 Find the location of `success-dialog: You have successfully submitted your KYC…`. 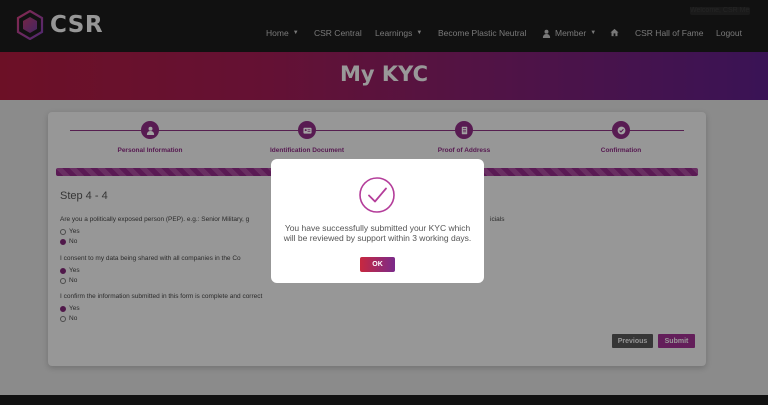

success-dialog: You have successfully submitted your KYC… is located at coordinates (377, 221).